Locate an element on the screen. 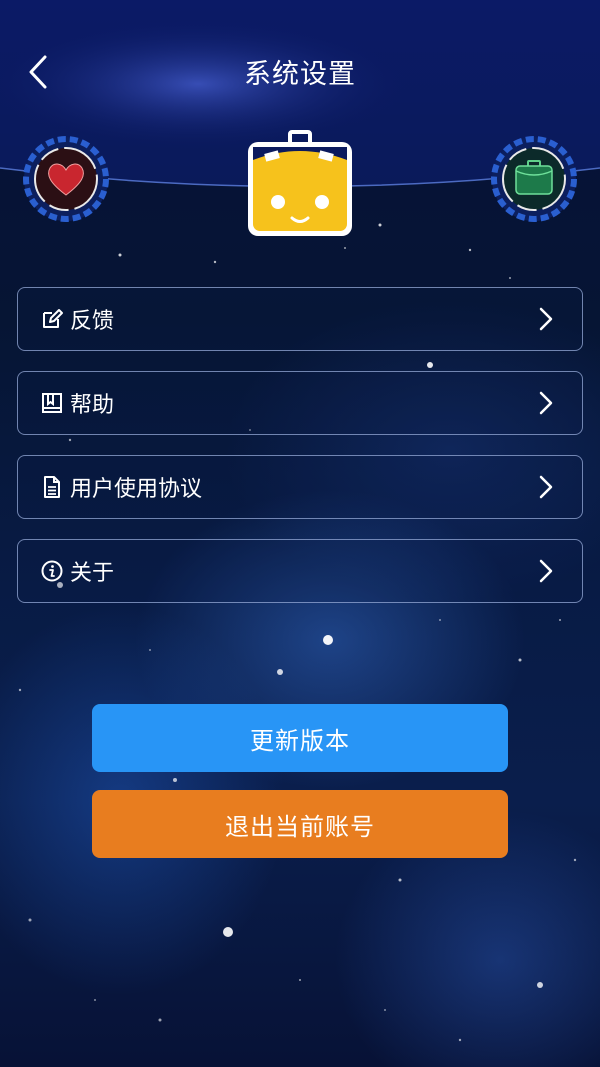  heart-icon is located at coordinates (66, 179).